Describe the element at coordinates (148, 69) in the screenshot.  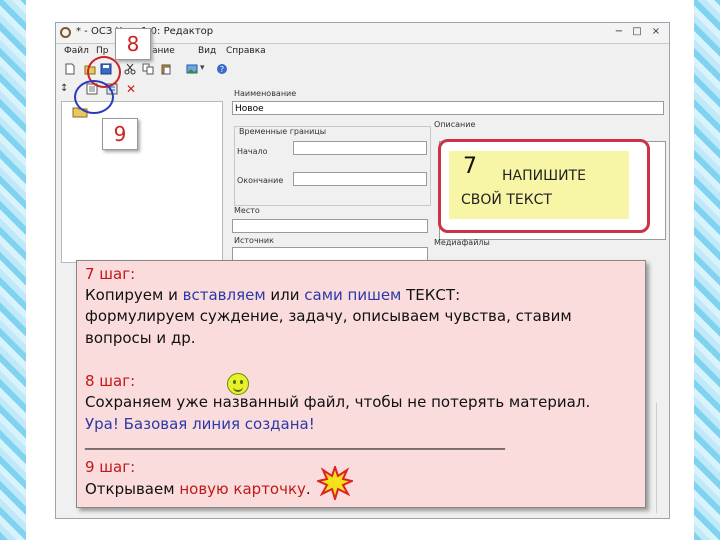
I see `copy-icon` at that location.